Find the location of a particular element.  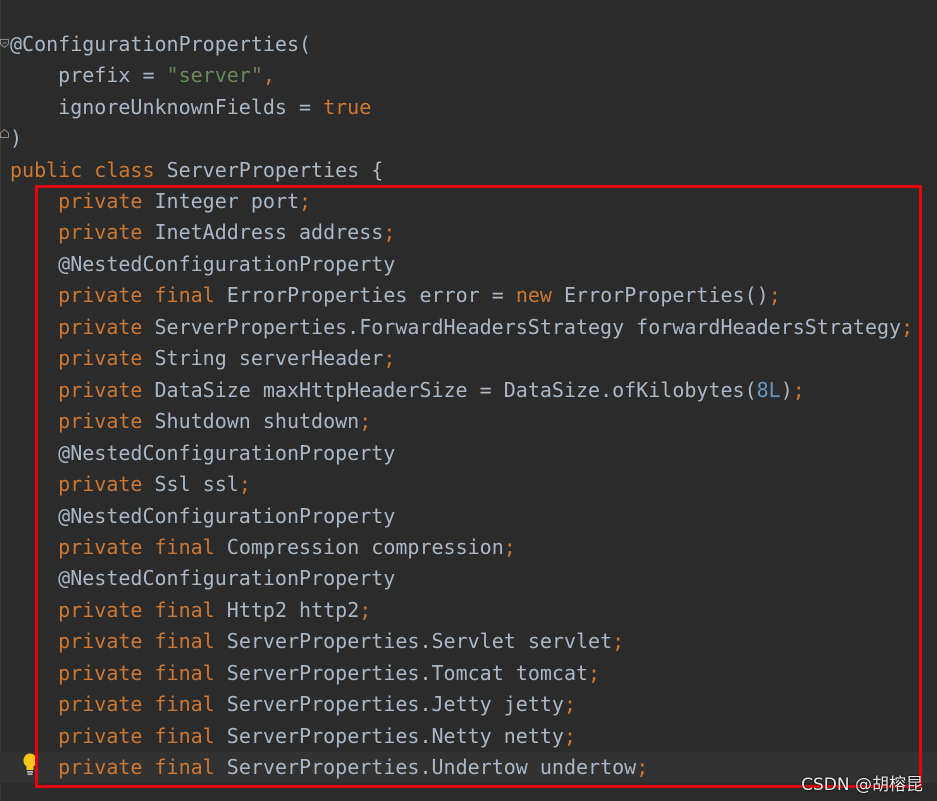

field-text: private InetAddress address; is located at coordinates (227, 232).